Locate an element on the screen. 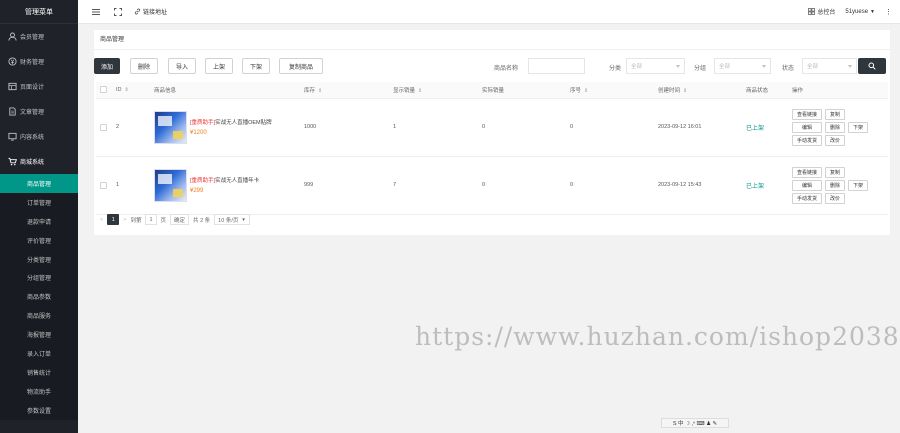  column-header-created: 创建时间 ⇕ is located at coordinates (698, 90).